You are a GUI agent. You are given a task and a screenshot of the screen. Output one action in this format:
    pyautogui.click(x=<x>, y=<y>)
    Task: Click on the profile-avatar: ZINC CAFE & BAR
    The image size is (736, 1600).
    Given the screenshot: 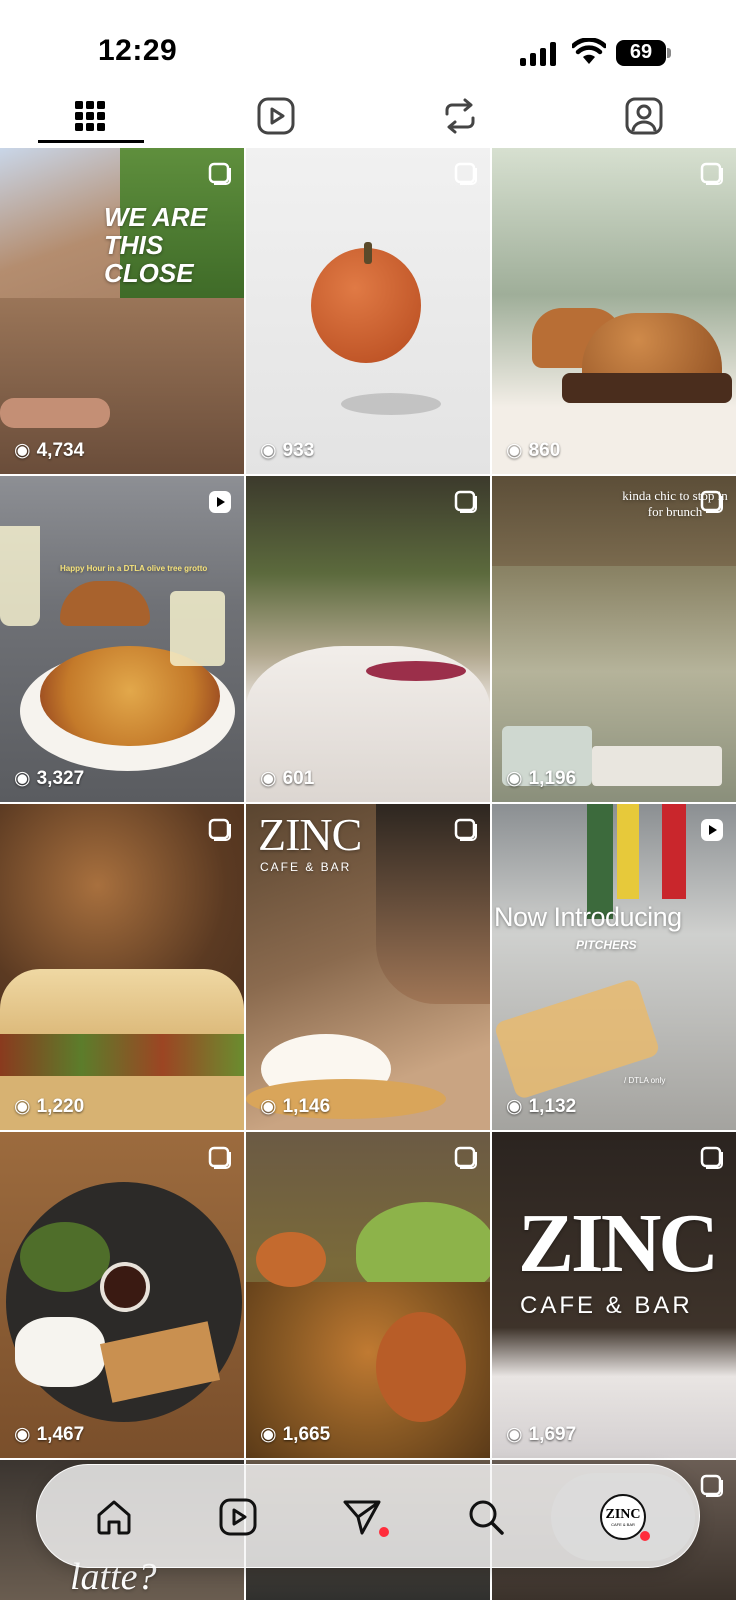 What is the action you would take?
    pyautogui.click(x=623, y=1517)
    